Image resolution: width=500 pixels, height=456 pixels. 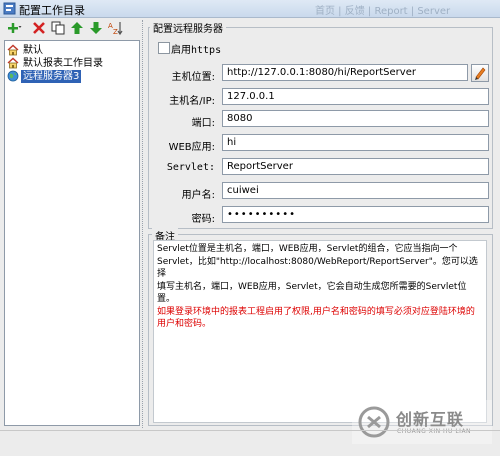 I want to click on window-title: 配置工作目录, so click(x=52, y=10).